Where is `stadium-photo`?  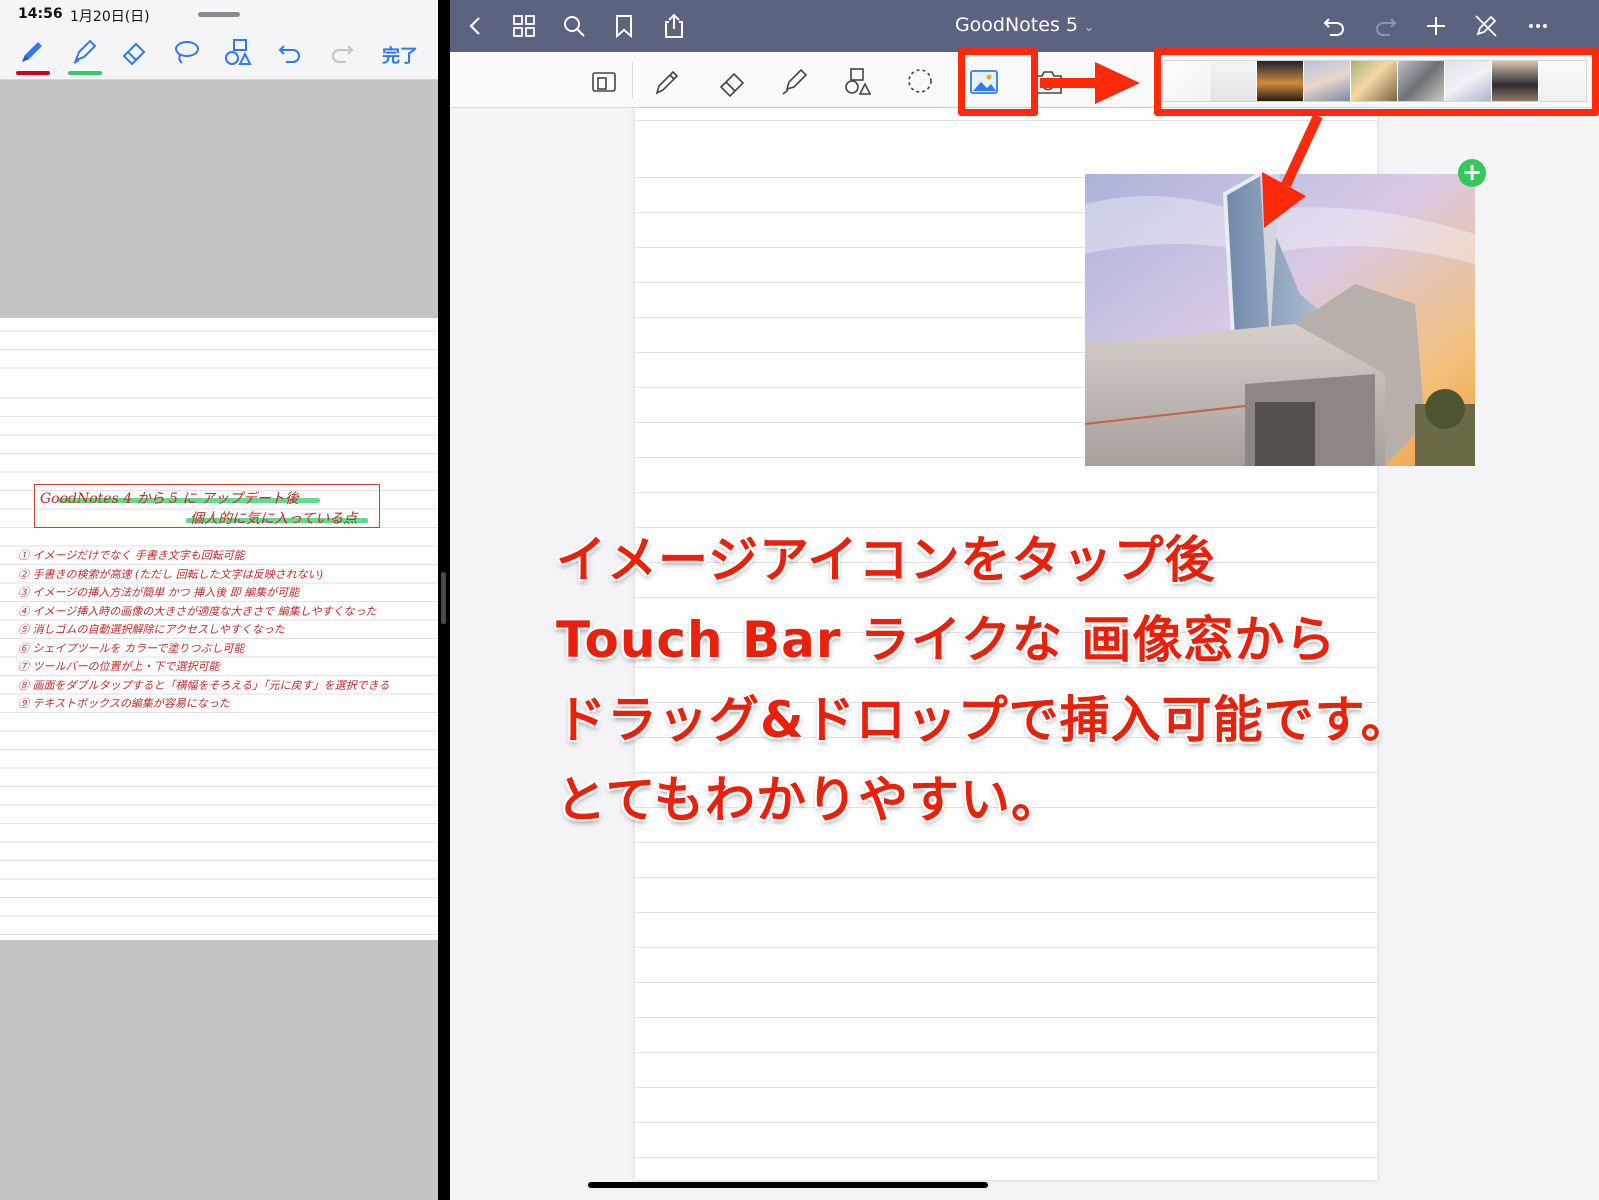
stadium-photo is located at coordinates (1280, 320).